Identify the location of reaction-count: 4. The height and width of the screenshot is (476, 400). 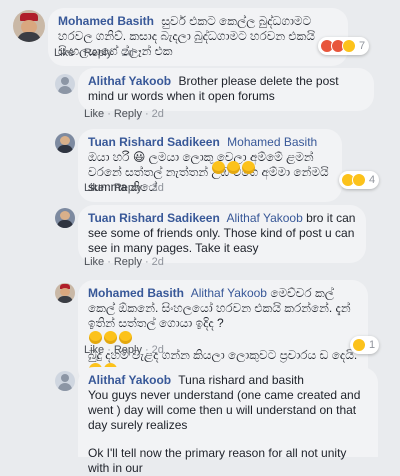
(372, 180).